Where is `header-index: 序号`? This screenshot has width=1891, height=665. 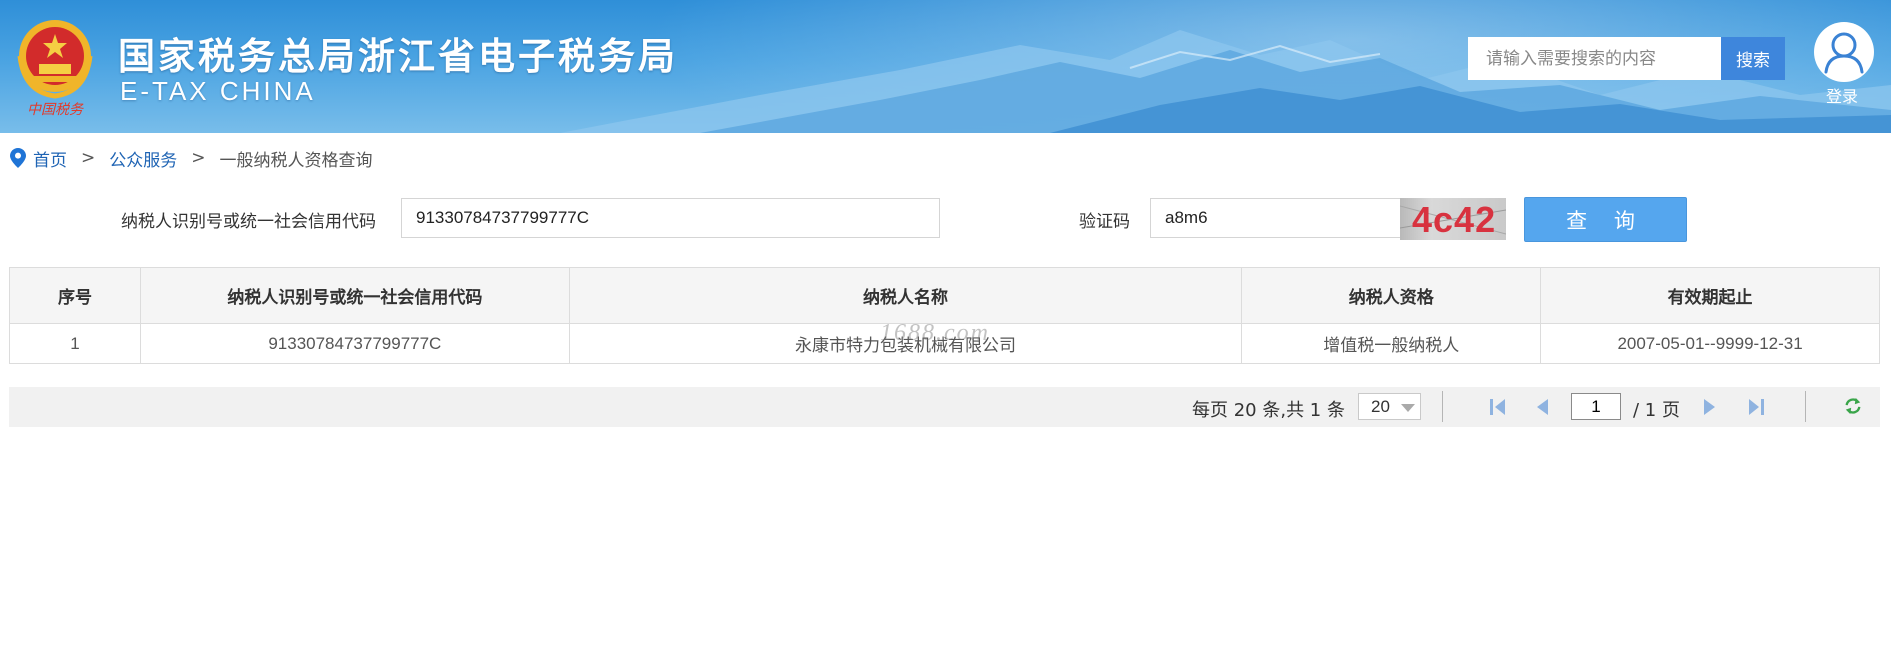
header-index: 序号 is located at coordinates (75, 295).